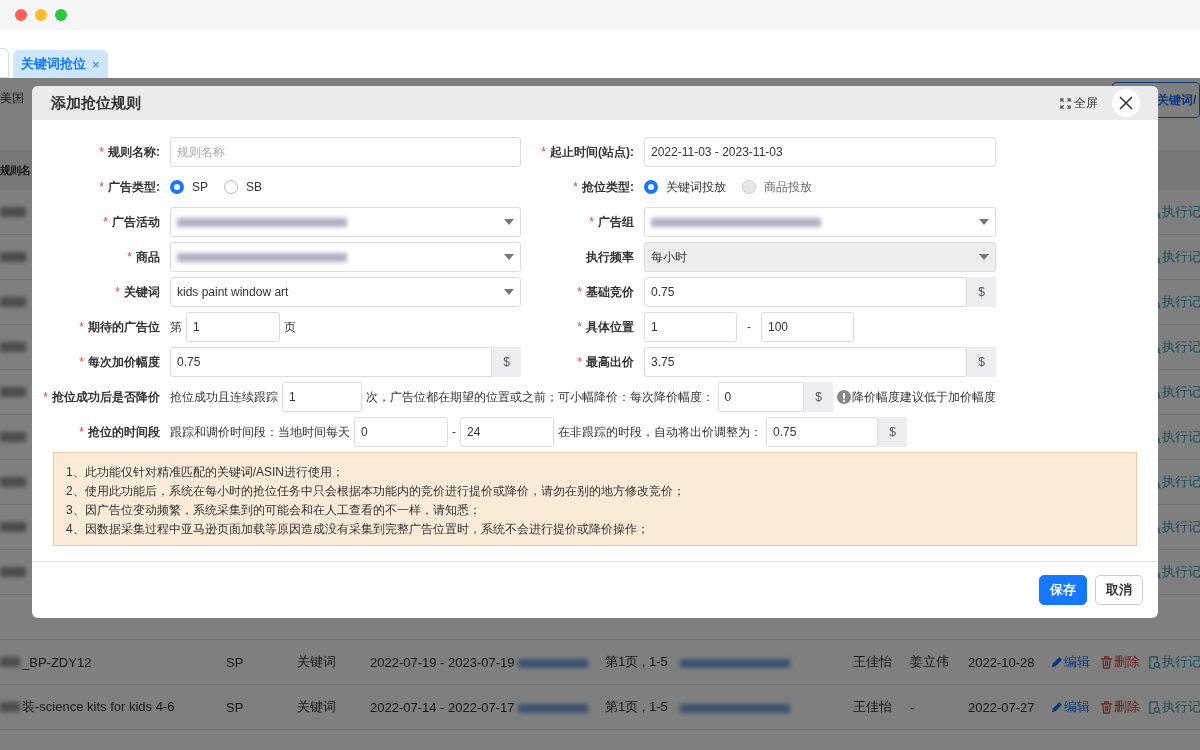 The height and width of the screenshot is (750, 1200). Describe the element at coordinates (358, 529) in the screenshot. I see `notice-text: 4、因数据采集过程中亚马逊页面加载等原因造成没有采集到完整广告位置时，系统不会进行提价或降价操作；` at that location.